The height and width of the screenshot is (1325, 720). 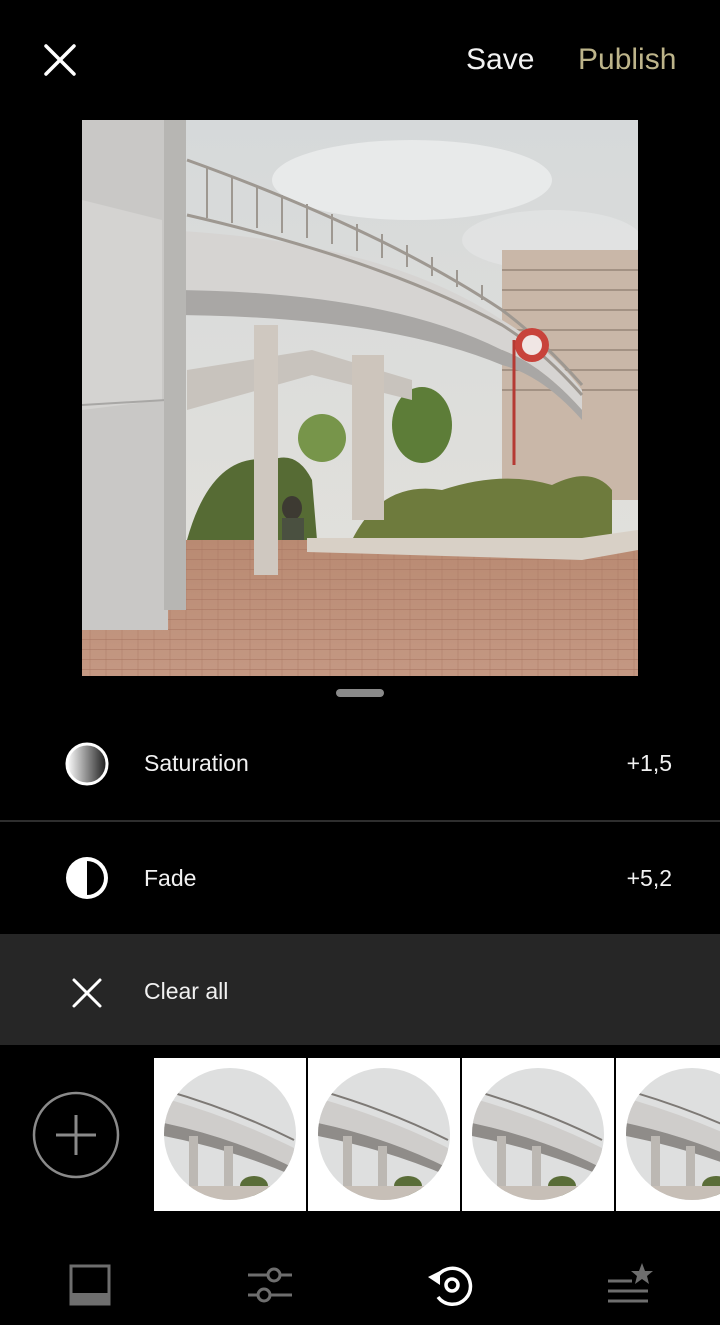 I want to click on adjustment-value: +1,5, so click(x=649, y=763).